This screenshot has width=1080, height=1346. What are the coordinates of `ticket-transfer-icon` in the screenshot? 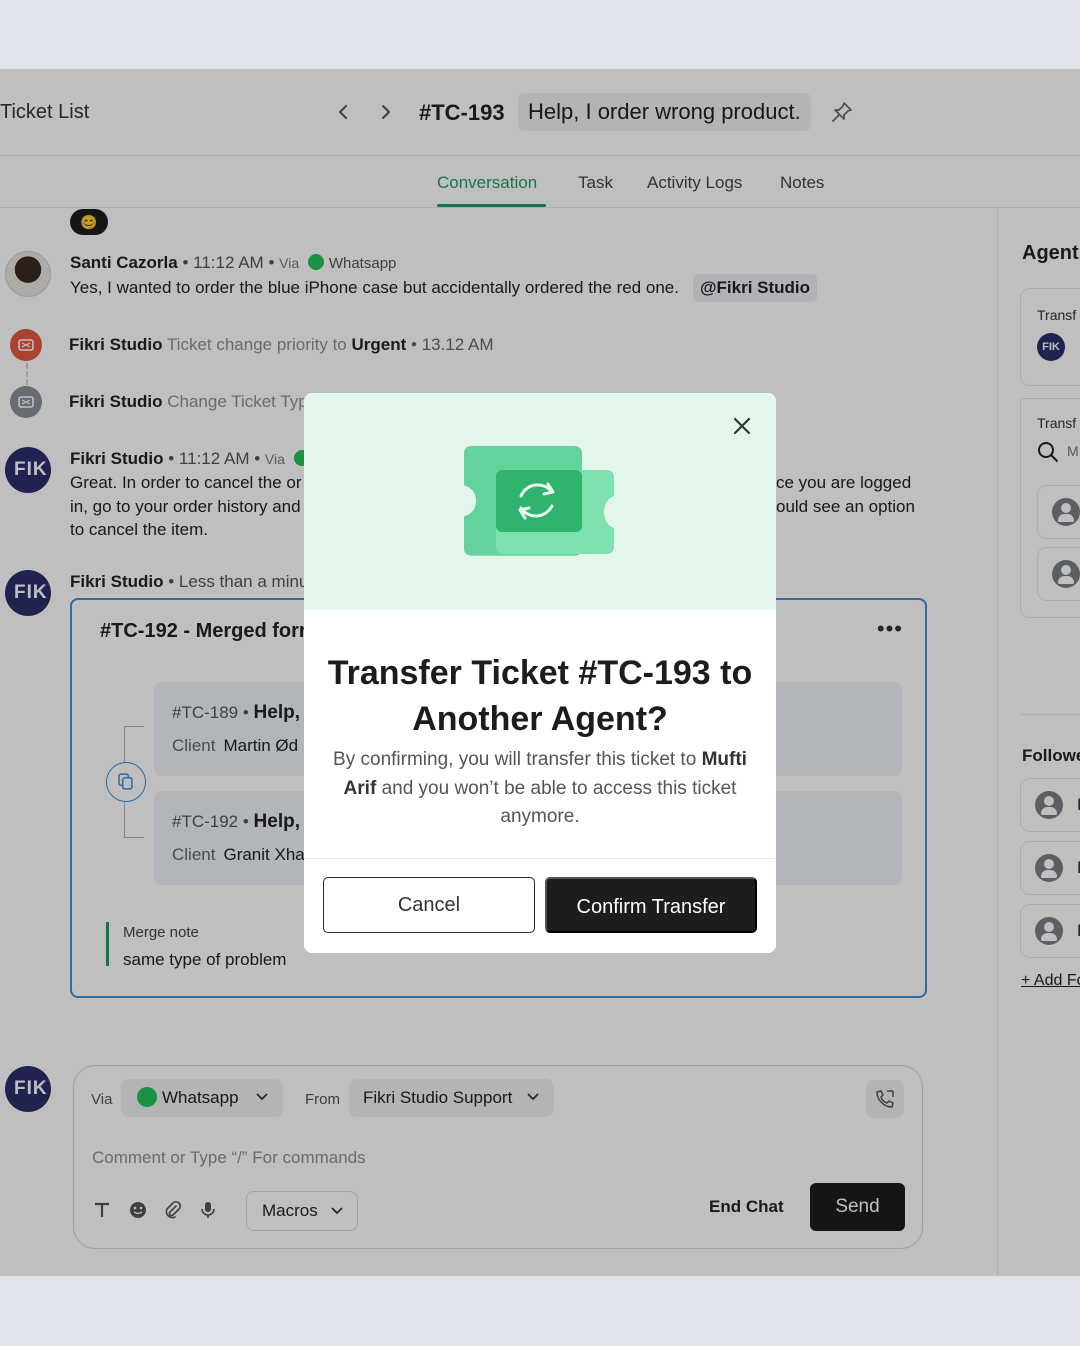 It's located at (539, 501).